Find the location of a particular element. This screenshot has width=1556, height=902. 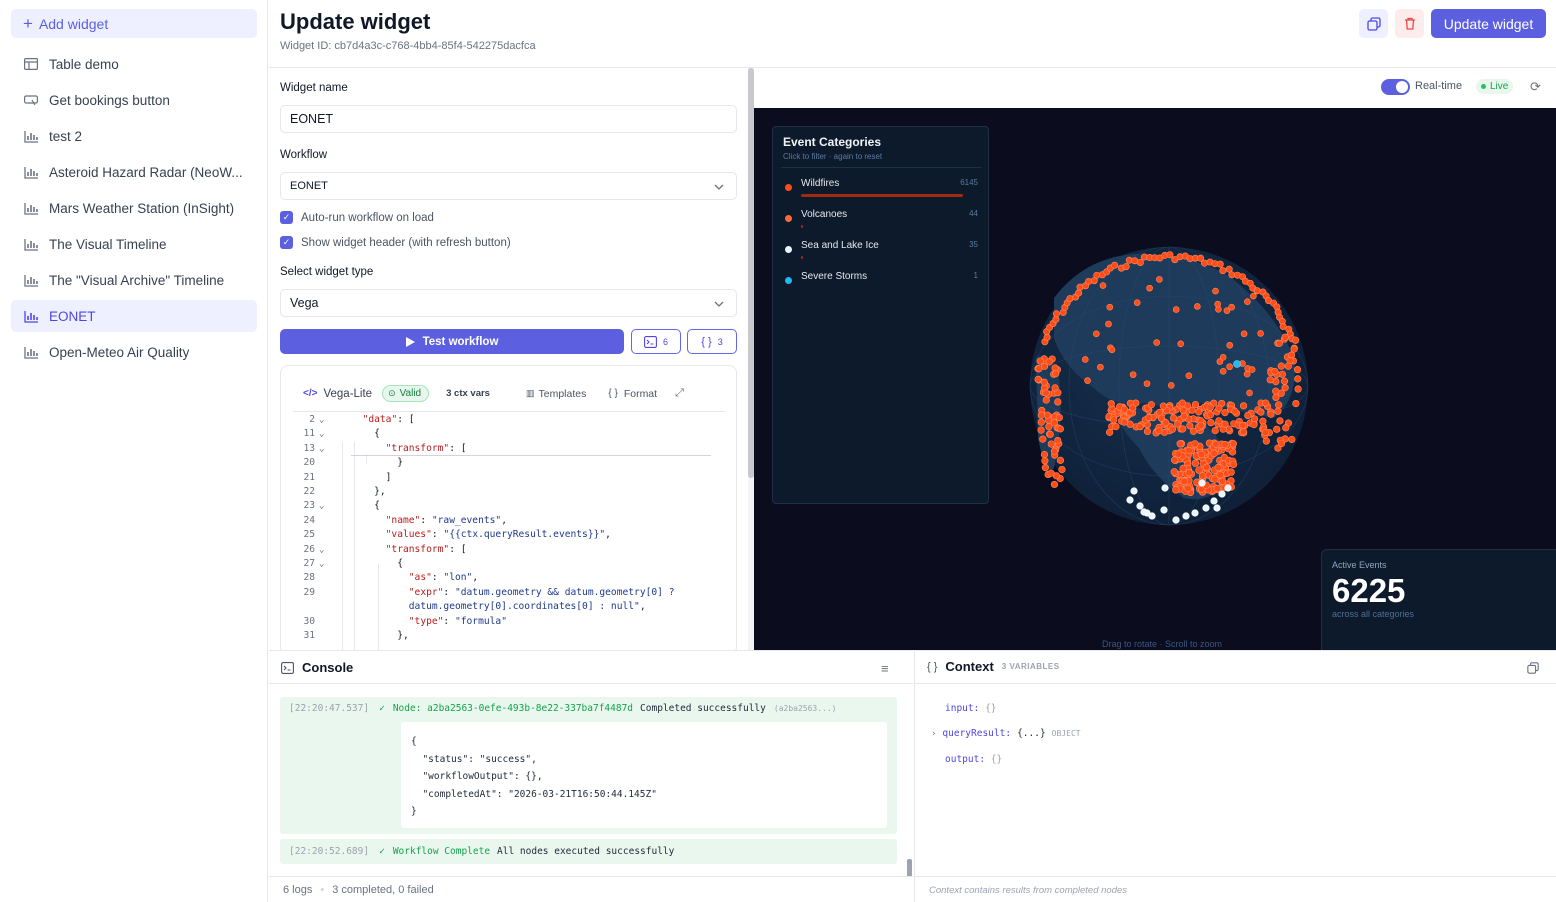

log-status: 3 completed, 0 failed is located at coordinates (383, 890).